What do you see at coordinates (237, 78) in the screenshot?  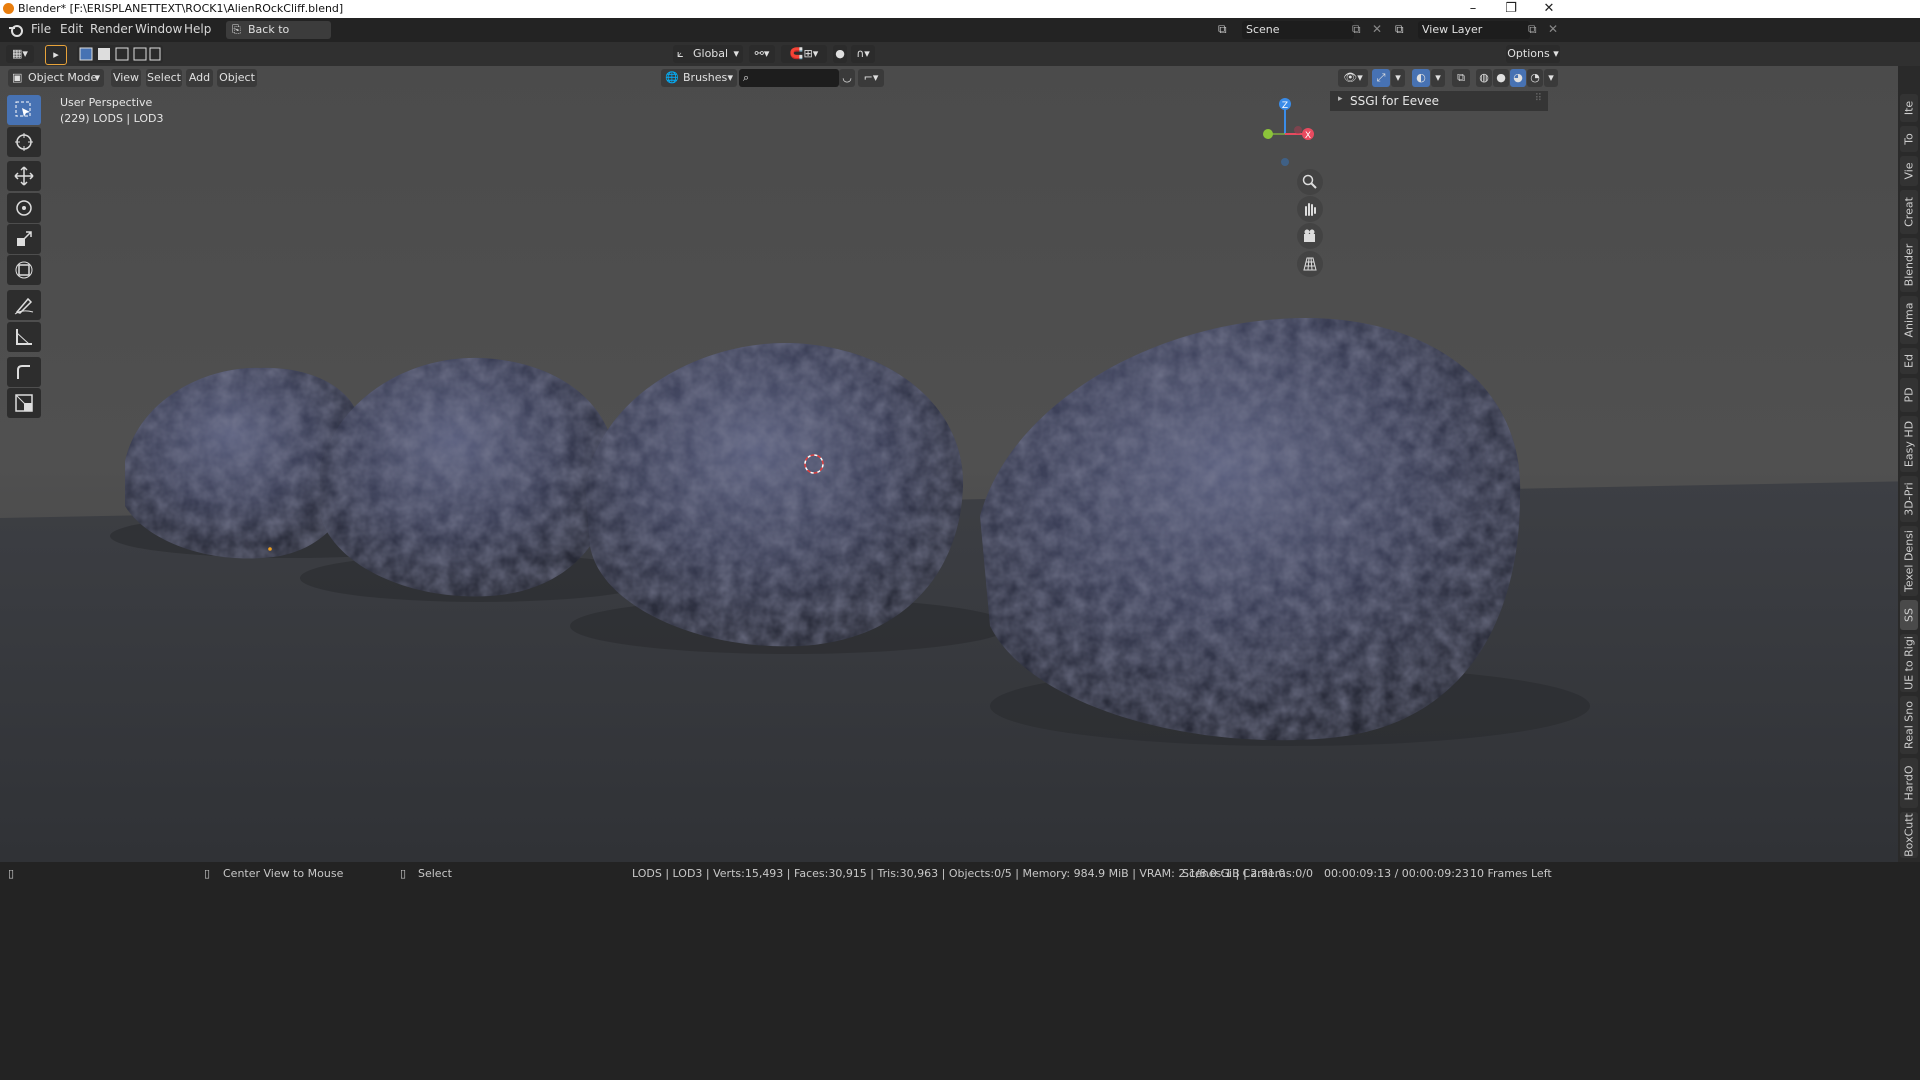 I see `menu-object: Object` at bounding box center [237, 78].